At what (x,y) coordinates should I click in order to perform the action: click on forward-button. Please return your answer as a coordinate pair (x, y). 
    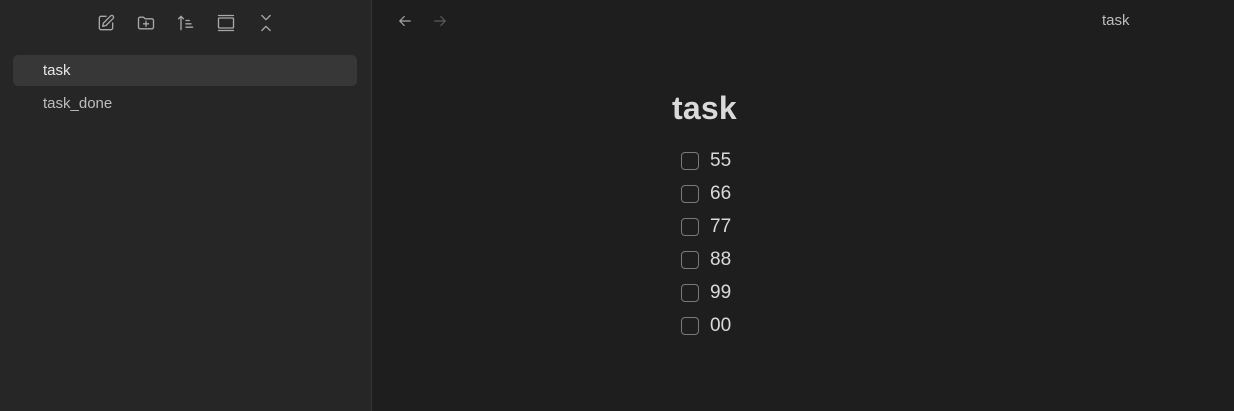
    Looking at the image, I should click on (440, 21).